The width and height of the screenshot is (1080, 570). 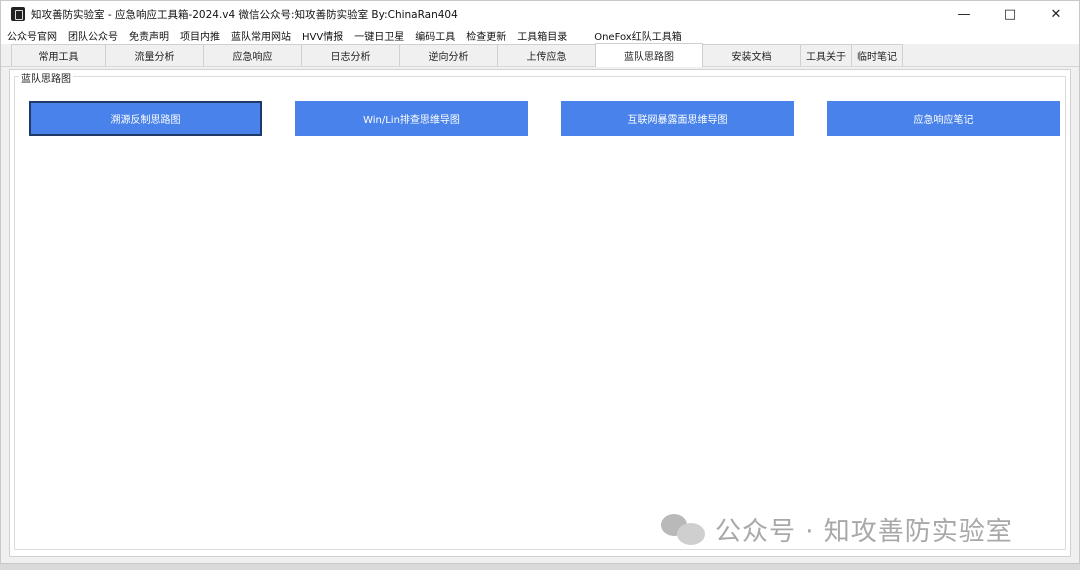 What do you see at coordinates (18, 14) in the screenshot?
I see `app-icon` at bounding box center [18, 14].